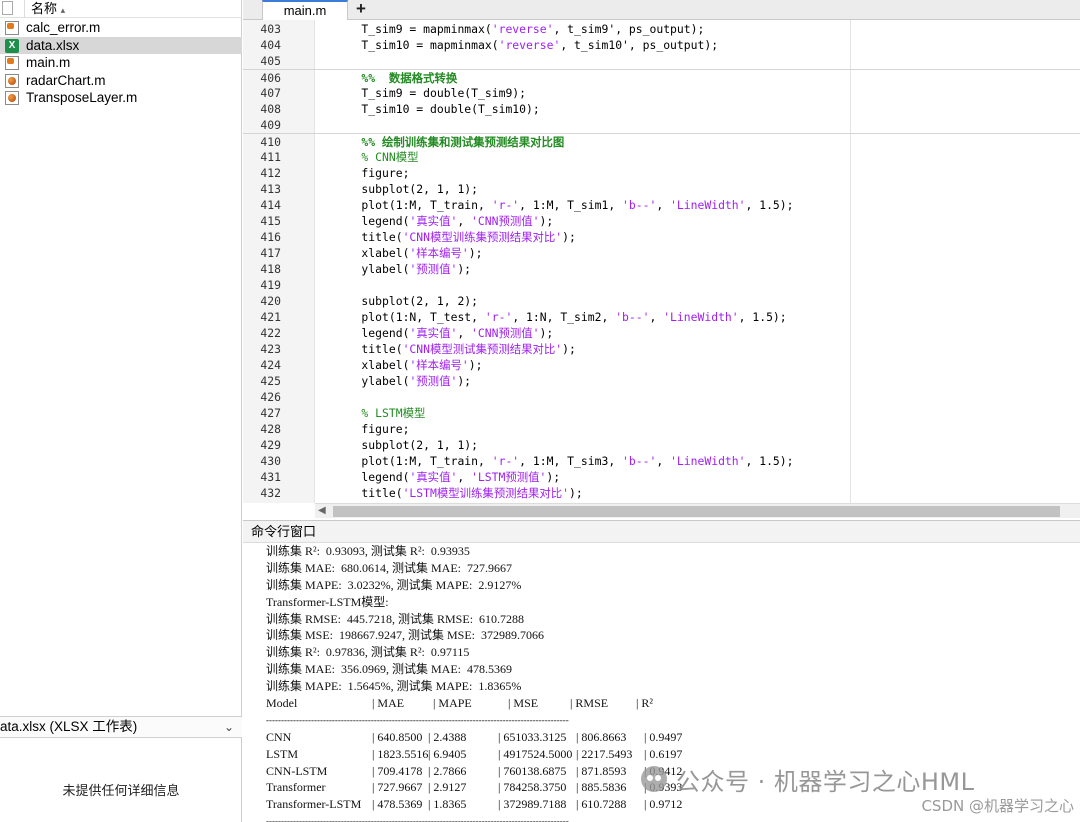 This screenshot has width=1080, height=822. Describe the element at coordinates (7, 8) in the screenshot. I see `select-all-checkbox` at that location.